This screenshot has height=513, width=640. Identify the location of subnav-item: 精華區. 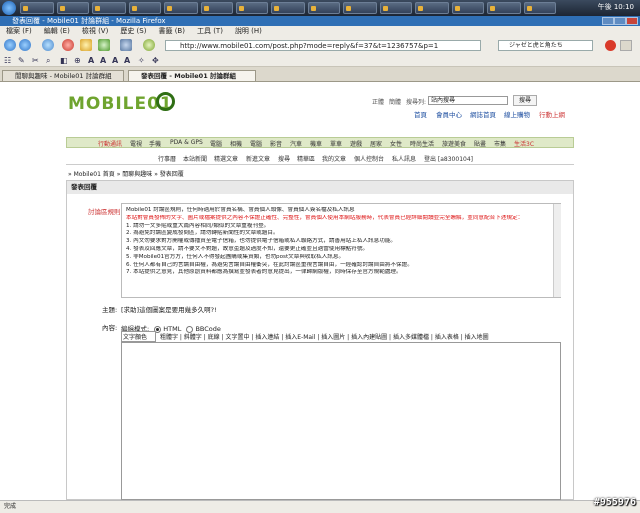
(306, 158).